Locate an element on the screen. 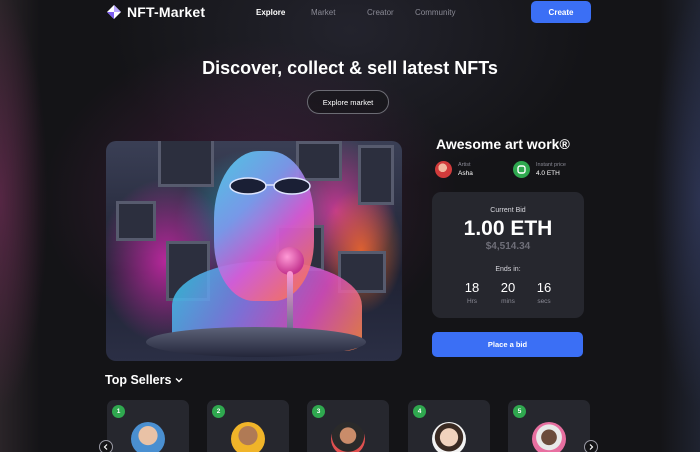  seller-card: 3 is located at coordinates (348, 426).